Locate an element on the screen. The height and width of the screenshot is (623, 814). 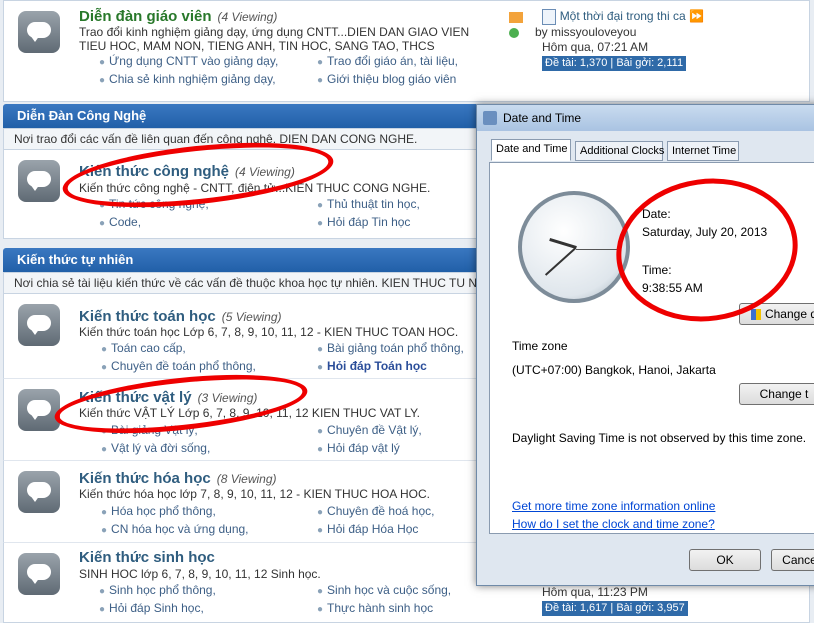
document-icon is located at coordinates (549, 17).